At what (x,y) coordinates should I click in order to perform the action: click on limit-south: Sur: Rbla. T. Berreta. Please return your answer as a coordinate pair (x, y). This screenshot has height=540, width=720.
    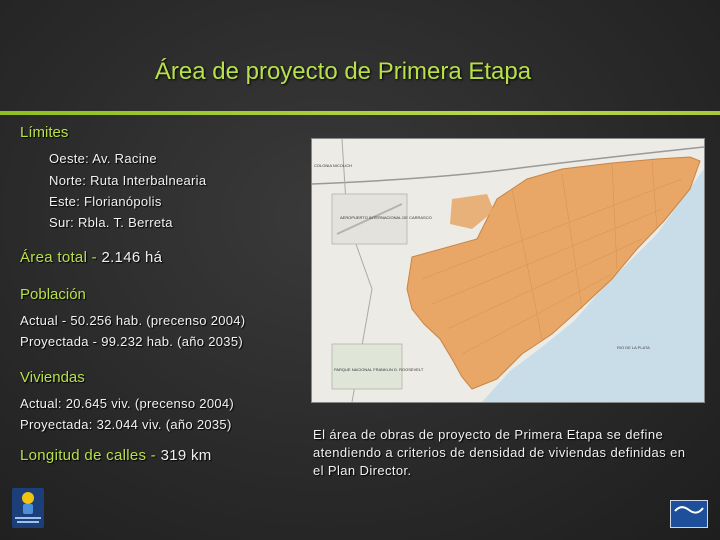
    Looking at the image, I should click on (111, 222).